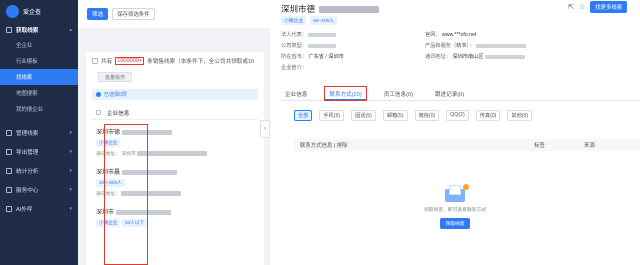 This screenshot has width=640, height=265. What do you see at coordinates (9, 208) in the screenshot?
I see `phone-icon` at bounding box center [9, 208].